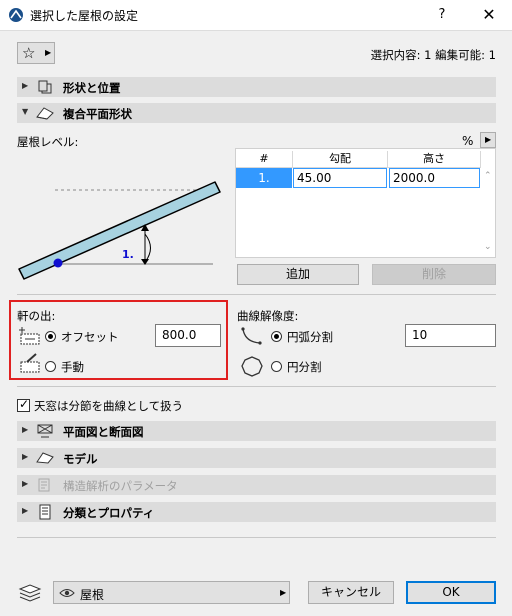  What do you see at coordinates (90, 337) in the screenshot?
I see `offset-label: オフセット` at bounding box center [90, 337].